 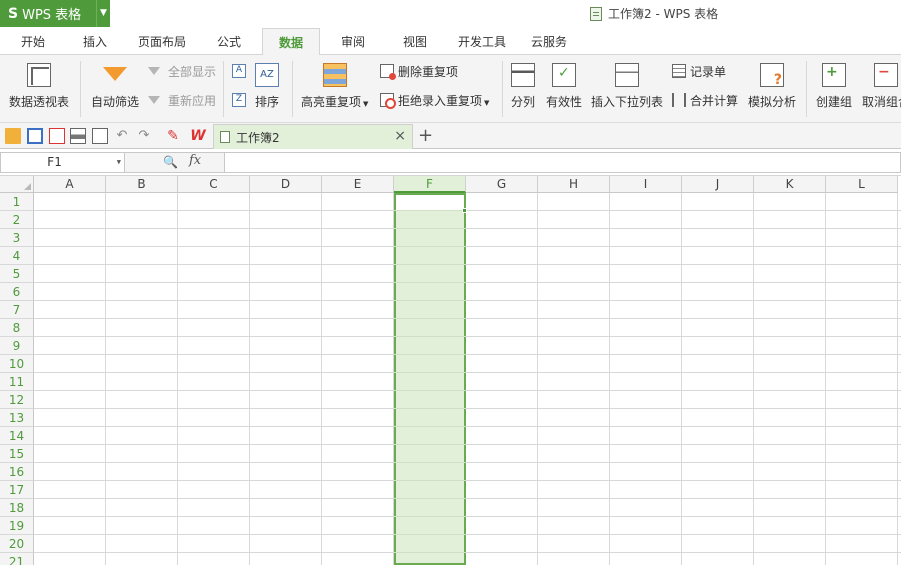 What do you see at coordinates (13, 136) in the screenshot?
I see `open-icon` at bounding box center [13, 136].